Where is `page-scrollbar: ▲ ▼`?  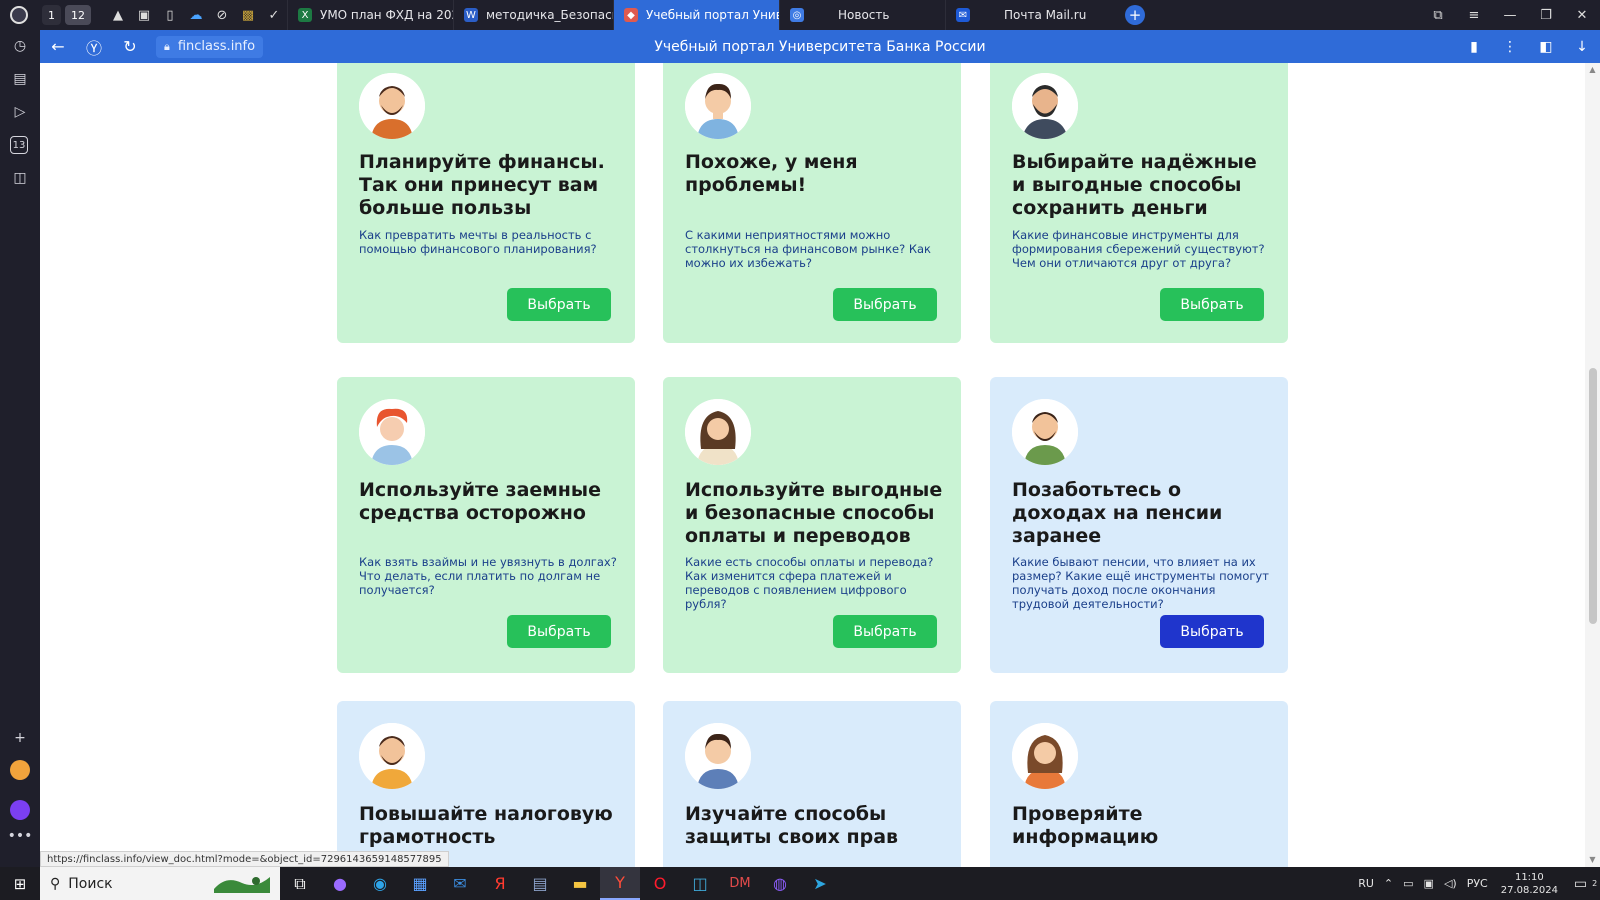 page-scrollbar: ▲ ▼ is located at coordinates (1592, 465).